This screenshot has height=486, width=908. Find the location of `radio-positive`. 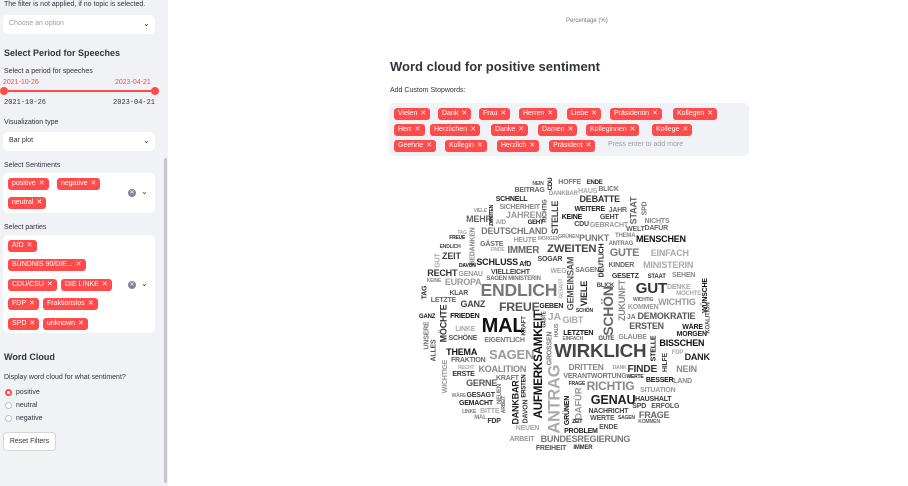

radio-positive is located at coordinates (8, 392).